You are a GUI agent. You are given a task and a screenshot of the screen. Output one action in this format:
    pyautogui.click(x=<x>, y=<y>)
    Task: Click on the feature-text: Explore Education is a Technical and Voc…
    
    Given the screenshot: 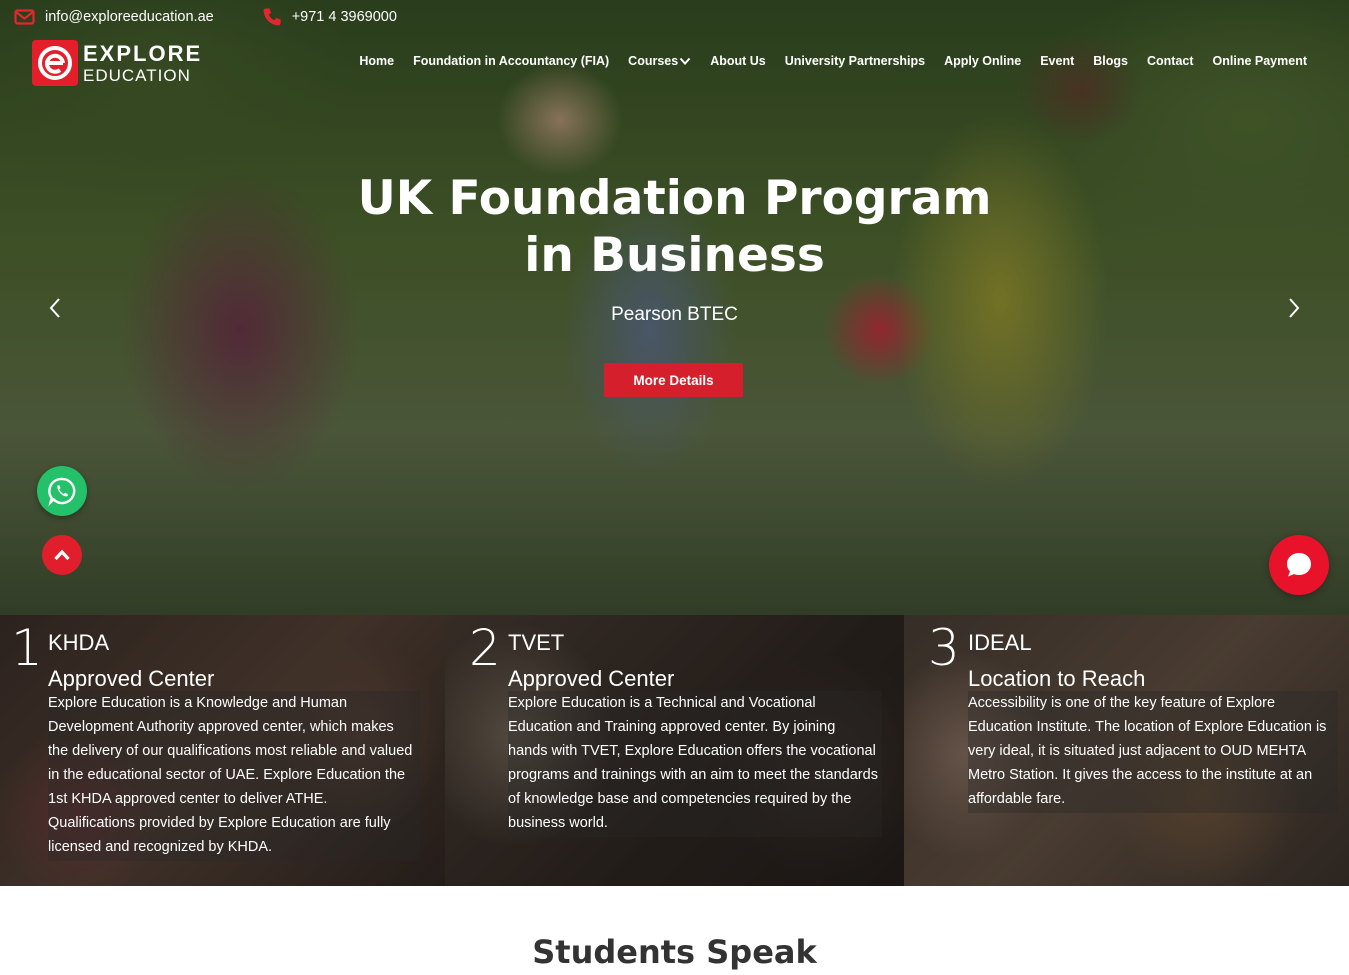 What is the action you would take?
    pyautogui.click(x=695, y=764)
    